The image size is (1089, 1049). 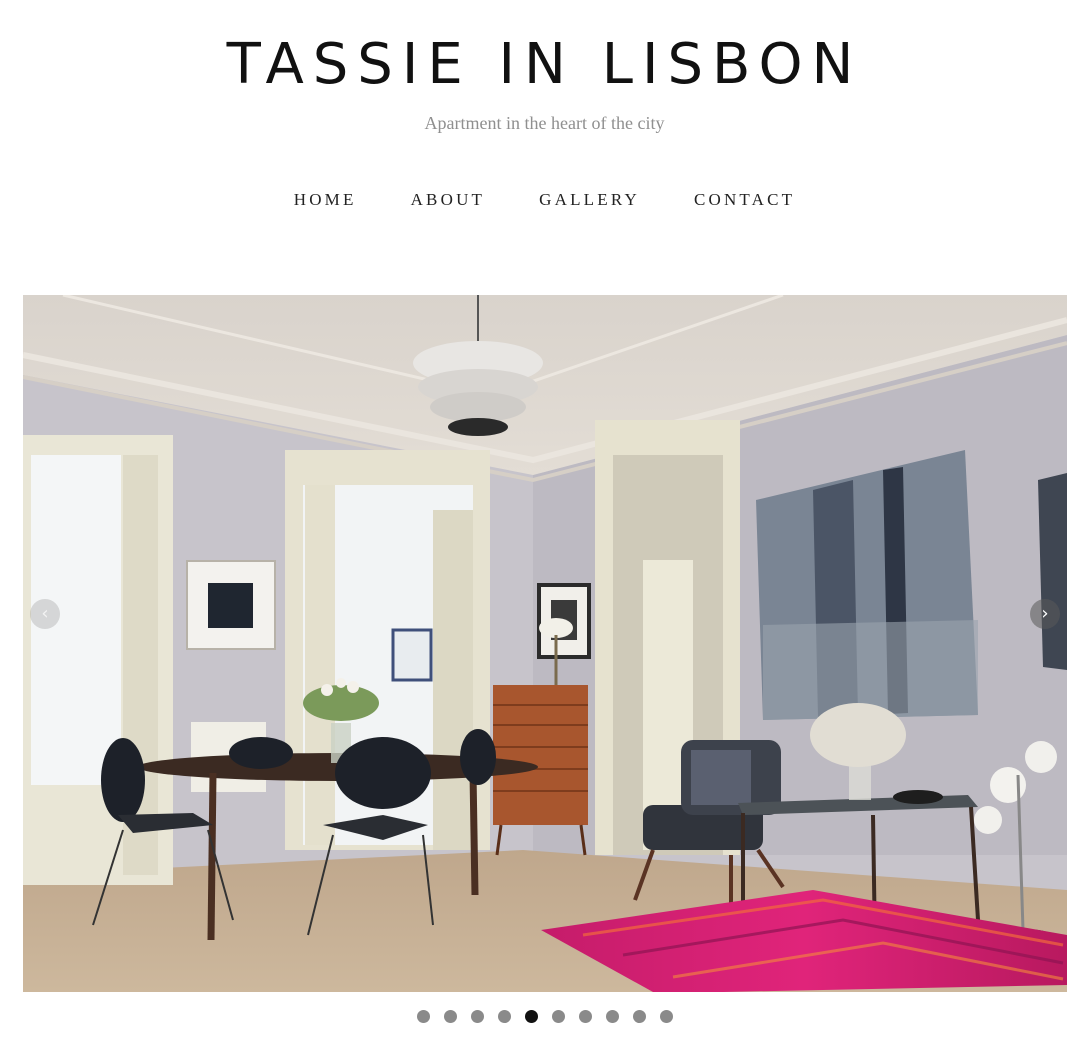 What do you see at coordinates (544, 123) in the screenshot?
I see `site-tagline: Apartment in the heart of the city` at bounding box center [544, 123].